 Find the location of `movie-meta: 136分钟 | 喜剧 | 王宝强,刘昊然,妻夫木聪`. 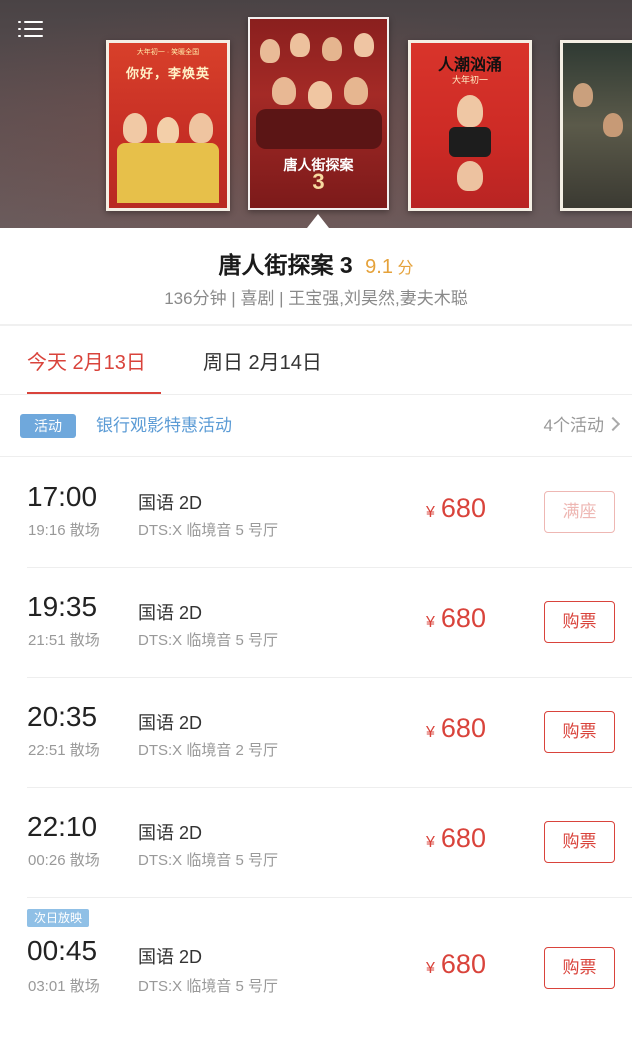

movie-meta: 136分钟 | 喜剧 | 王宝强,刘昊然,妻夫木聪 is located at coordinates (316, 298).